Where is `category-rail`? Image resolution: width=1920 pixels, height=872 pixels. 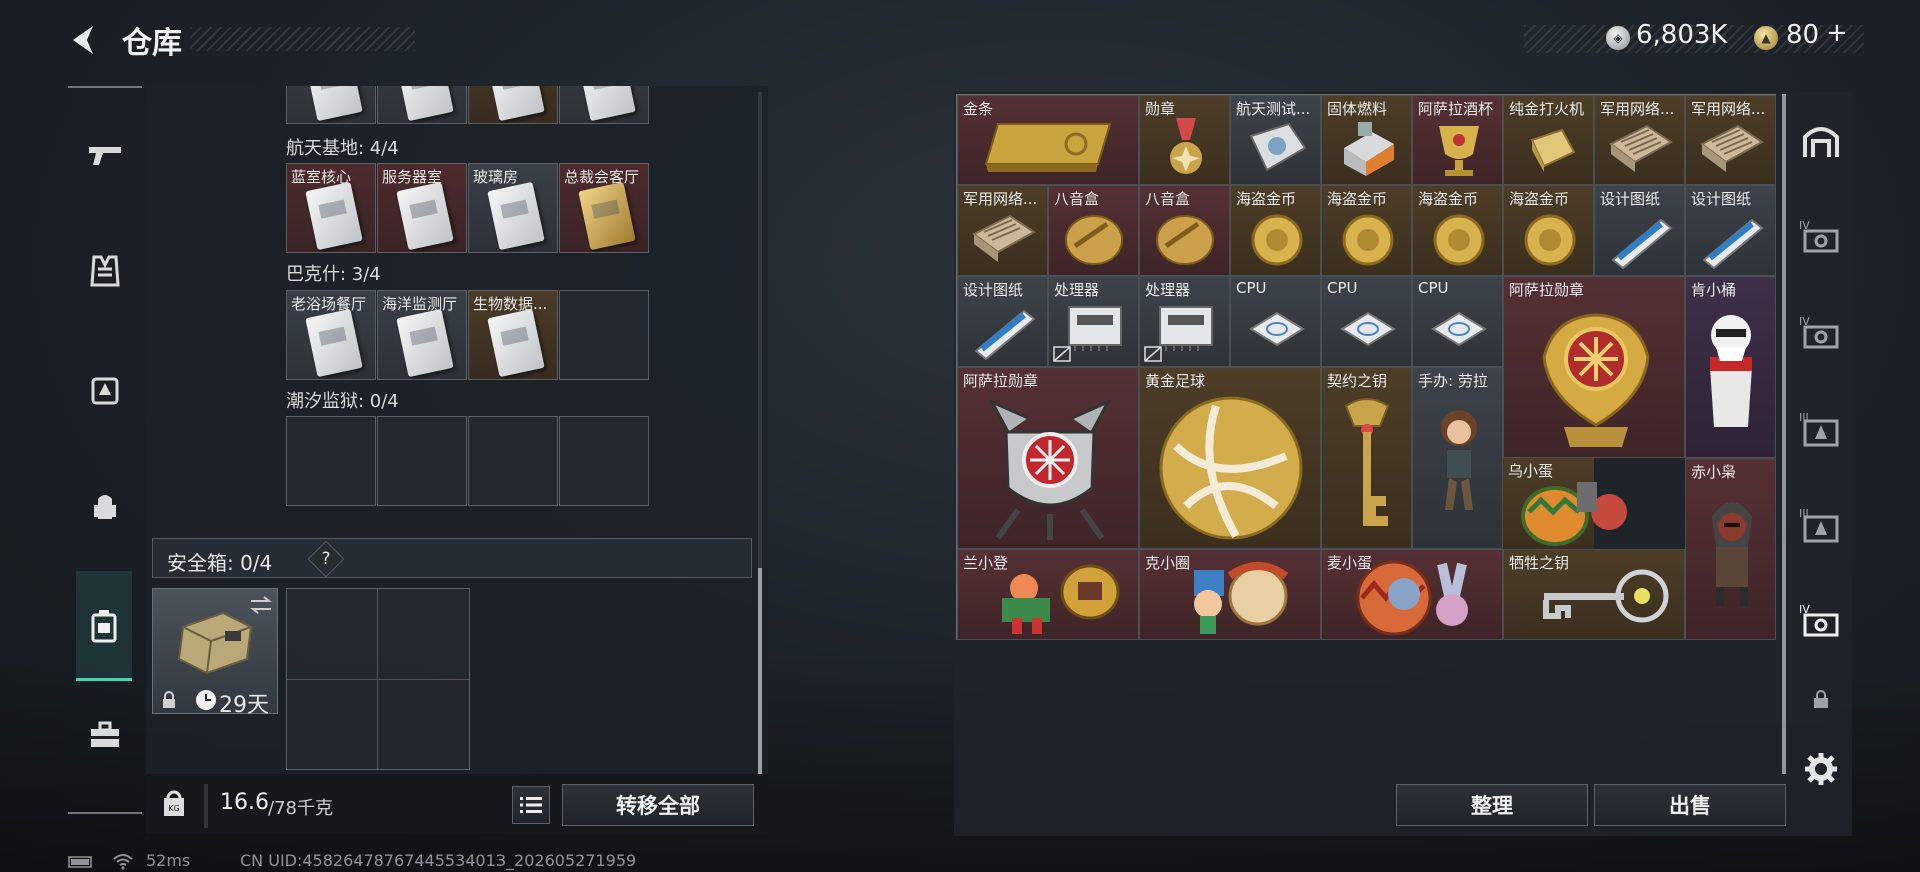
category-rail is located at coordinates (105, 450).